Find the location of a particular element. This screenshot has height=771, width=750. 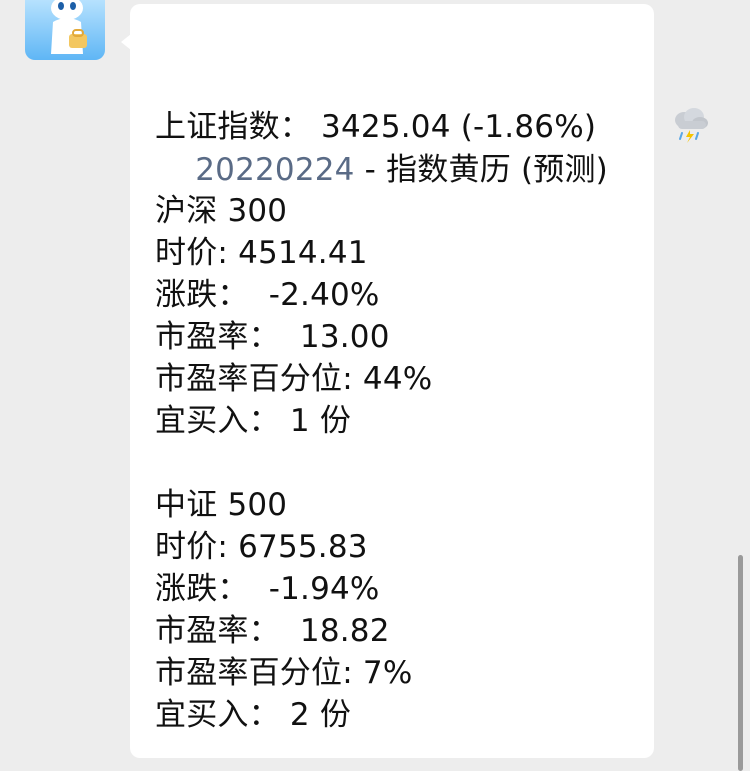

date-link: 20220224 is located at coordinates (274, 170).